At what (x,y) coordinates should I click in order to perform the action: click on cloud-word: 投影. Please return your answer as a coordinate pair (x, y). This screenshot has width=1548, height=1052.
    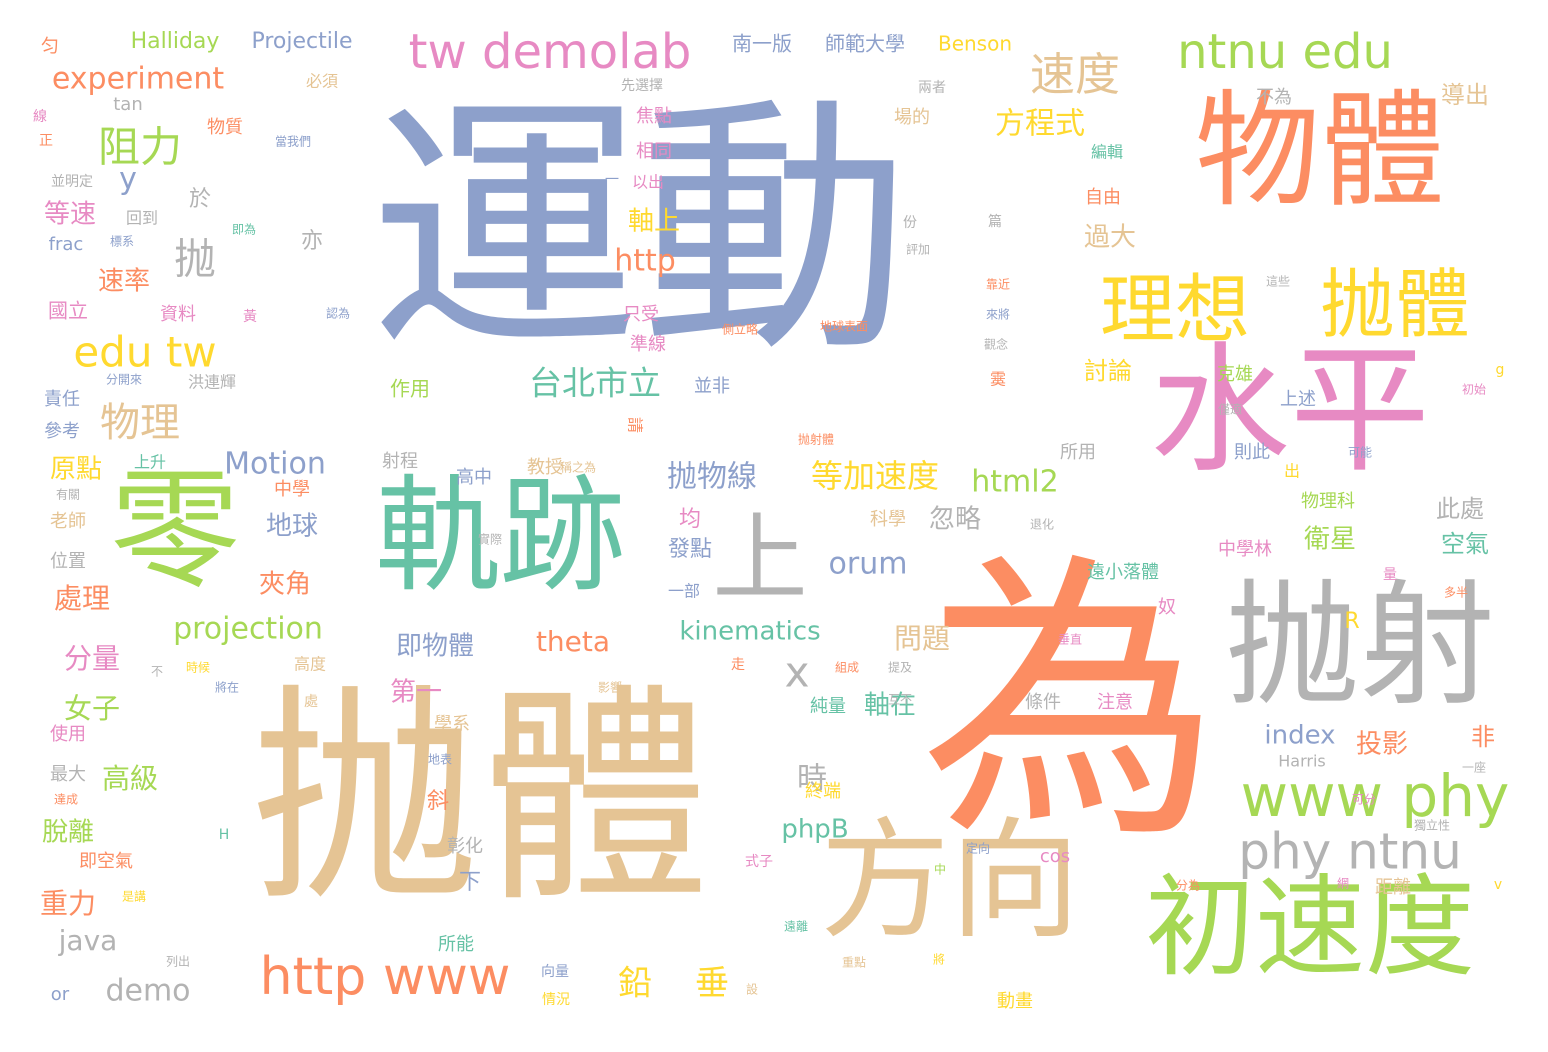
    Looking at the image, I should click on (1382, 745).